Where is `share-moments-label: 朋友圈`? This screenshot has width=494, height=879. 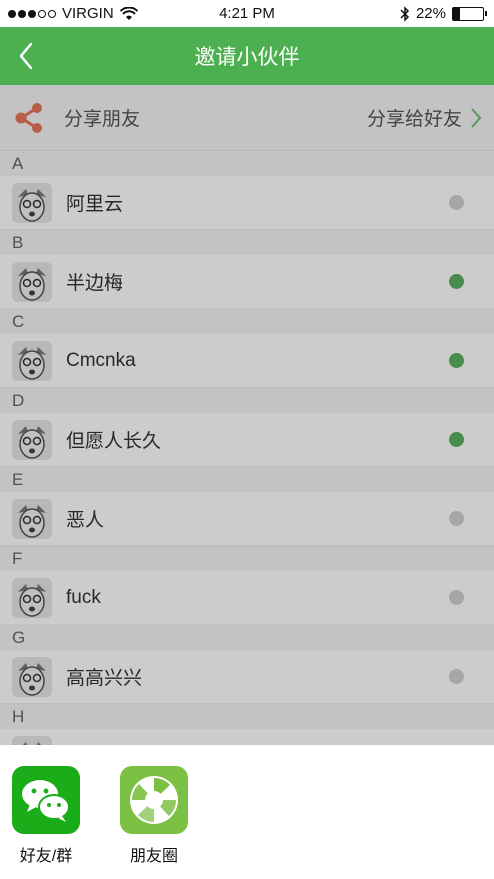
share-moments-label: 朋友圈 is located at coordinates (153, 856).